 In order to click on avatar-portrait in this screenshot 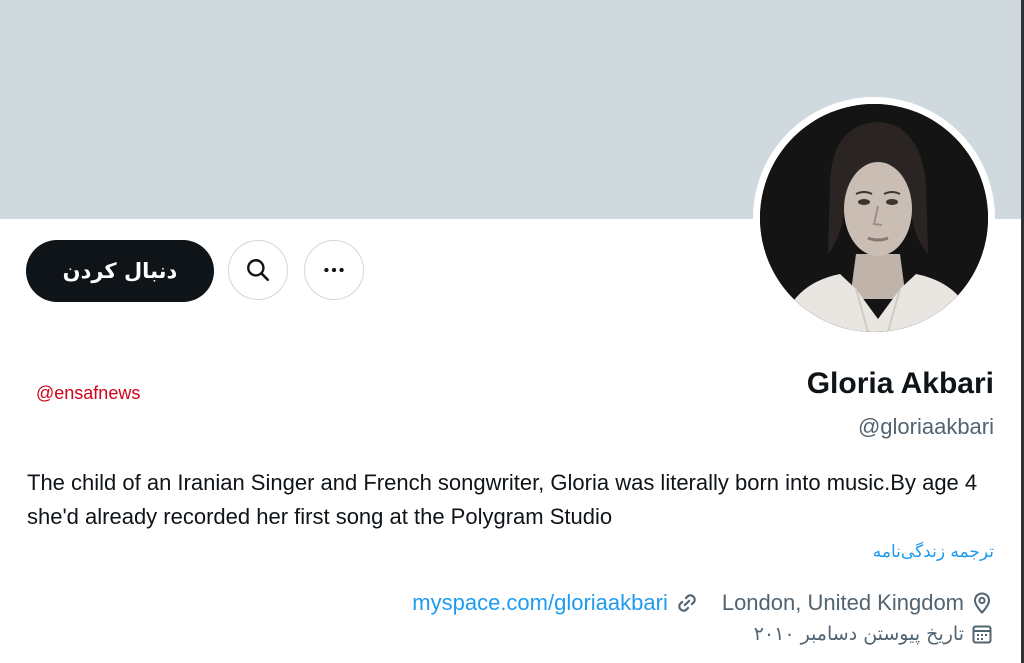, I will do `click(874, 218)`.